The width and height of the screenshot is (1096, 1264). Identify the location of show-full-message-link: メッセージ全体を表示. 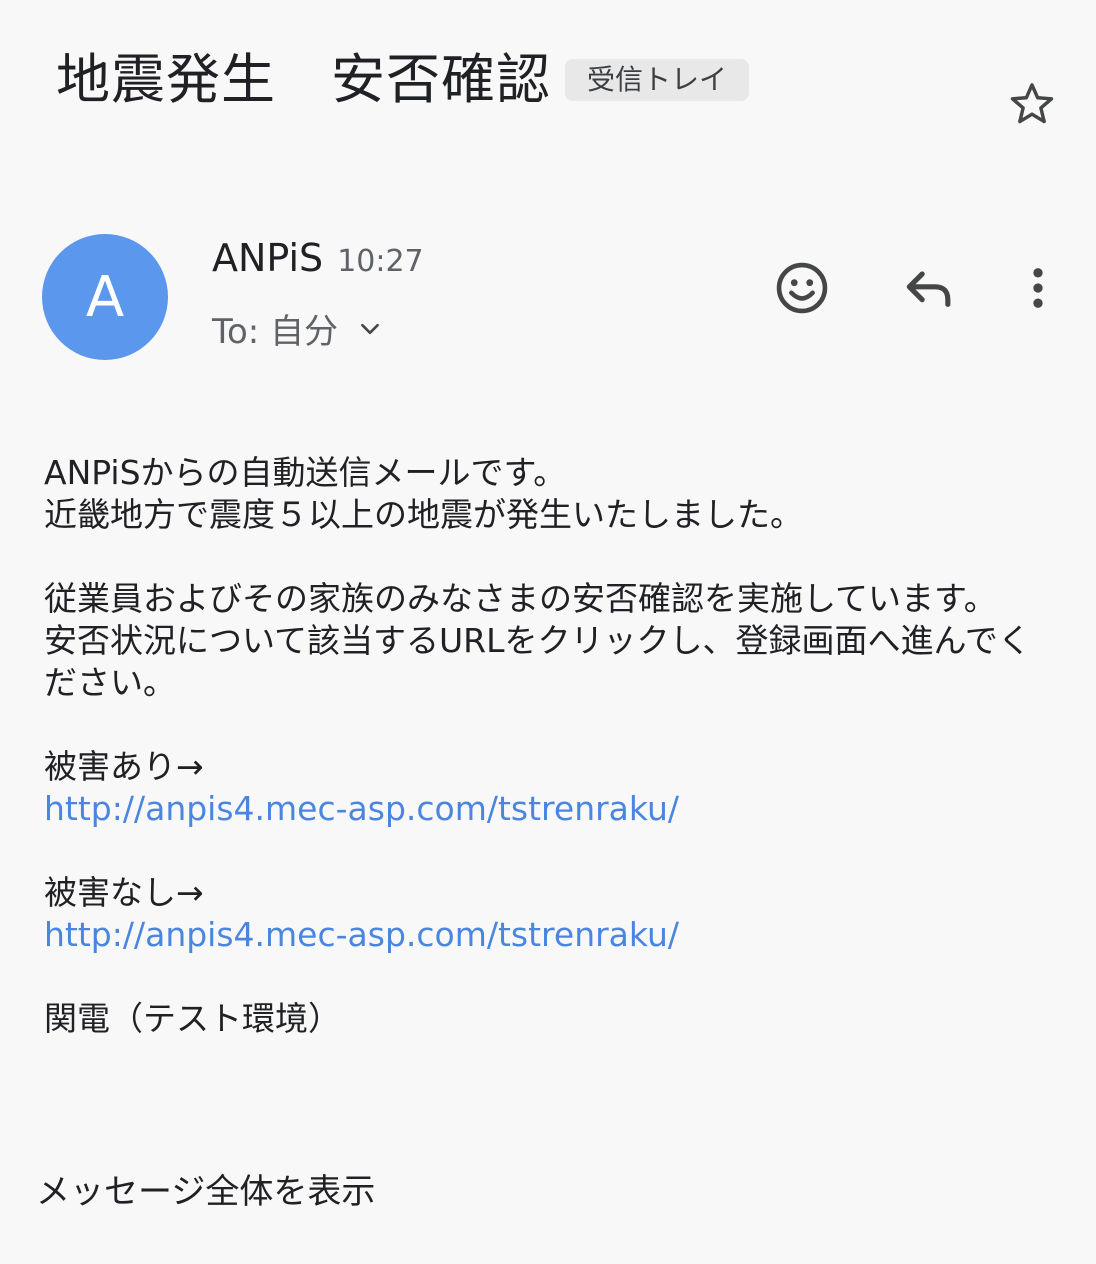
(205, 1188).